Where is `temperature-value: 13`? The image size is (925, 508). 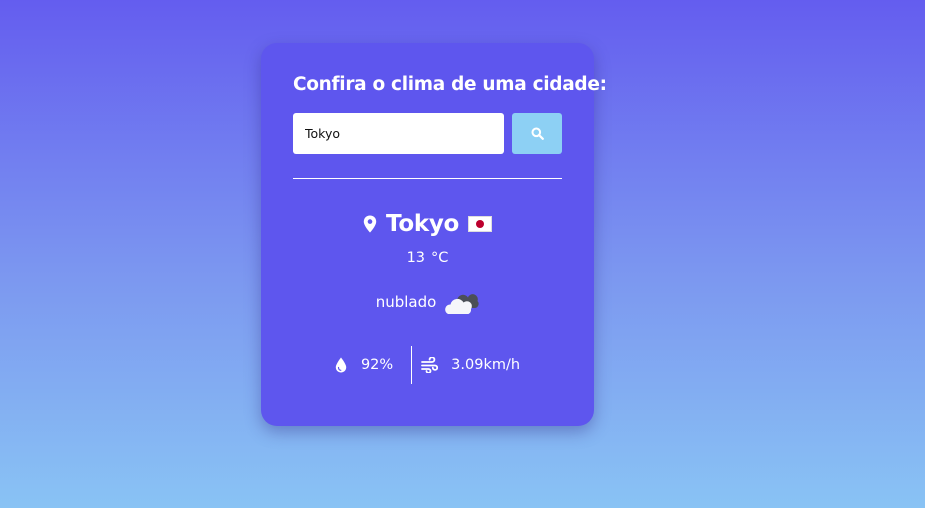 temperature-value: 13 is located at coordinates (416, 258).